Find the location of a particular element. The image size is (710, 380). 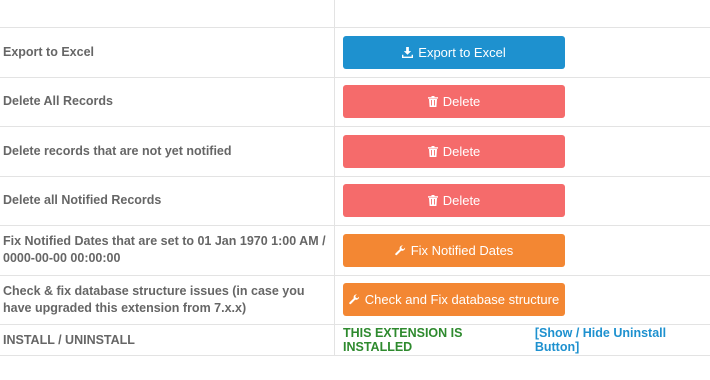

export-button-label: Export to Excel is located at coordinates (462, 52).